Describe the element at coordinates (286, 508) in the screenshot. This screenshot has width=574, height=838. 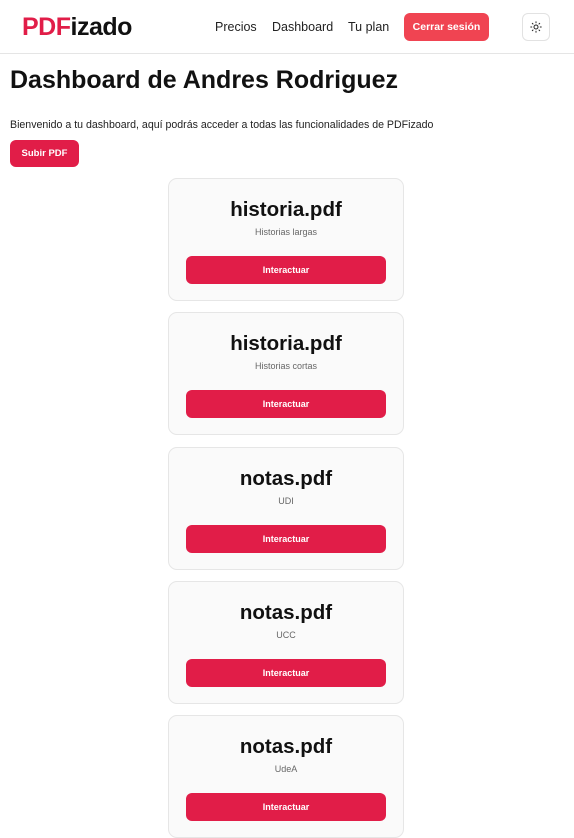
I see `document-card: notas.pdf UDI Interactuar` at that location.